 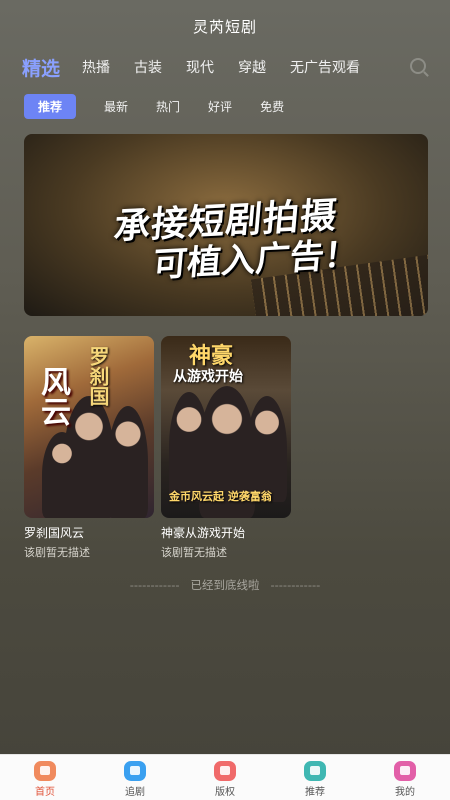 I want to click on subtab-latest: 最新, so click(x=116, y=106).